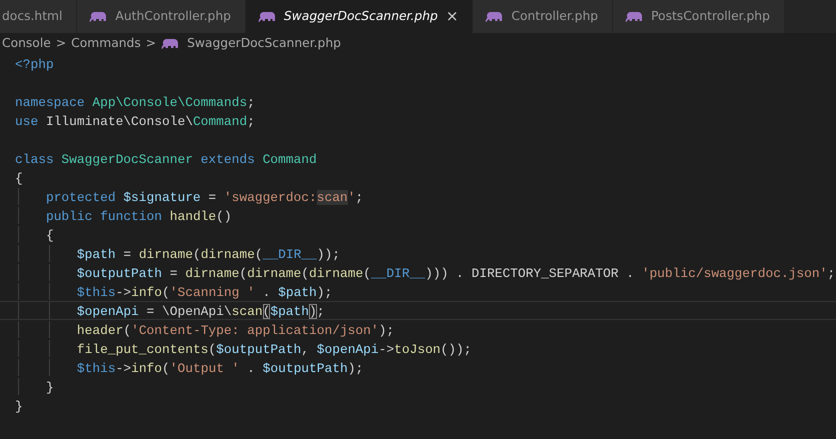 This screenshot has width=836, height=439. I want to click on code-line: $outputPath = dirname(dirname(dirname(__DIR__))) . DIRECTORY_SEPARATOR . 'public/swaggerdoc.json';, so click(418, 272).